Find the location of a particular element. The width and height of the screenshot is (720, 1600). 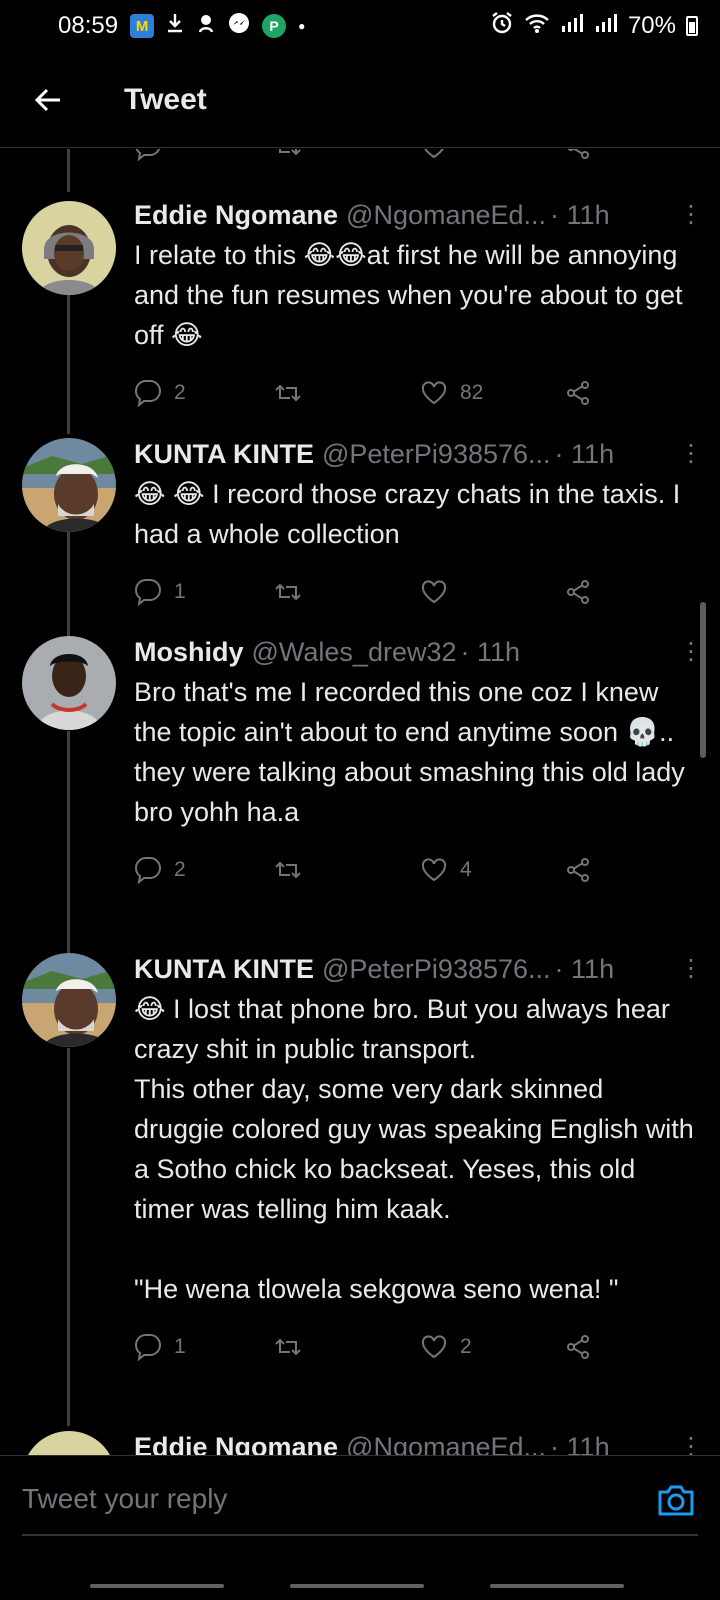

messenger-icon is located at coordinates (239, 26).